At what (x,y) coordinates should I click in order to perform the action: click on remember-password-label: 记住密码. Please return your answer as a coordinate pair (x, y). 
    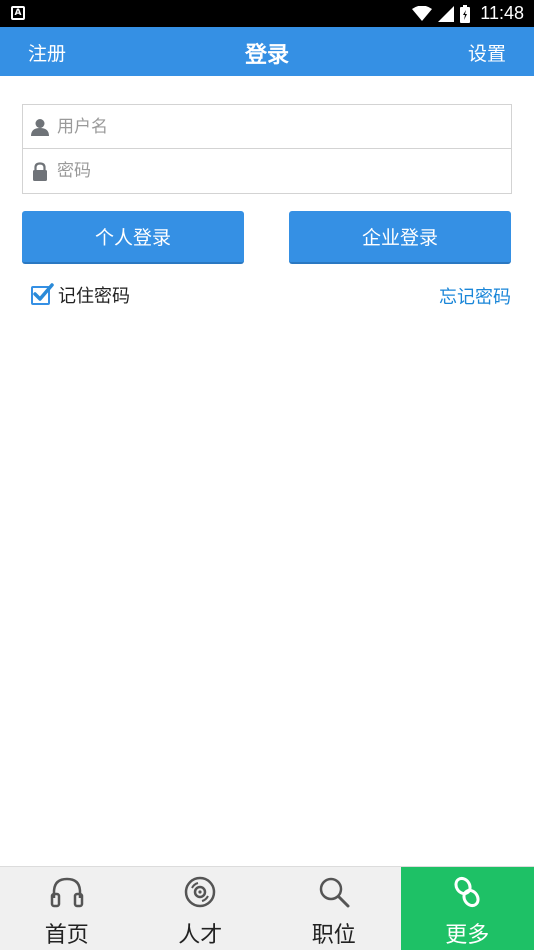
    Looking at the image, I should click on (94, 296).